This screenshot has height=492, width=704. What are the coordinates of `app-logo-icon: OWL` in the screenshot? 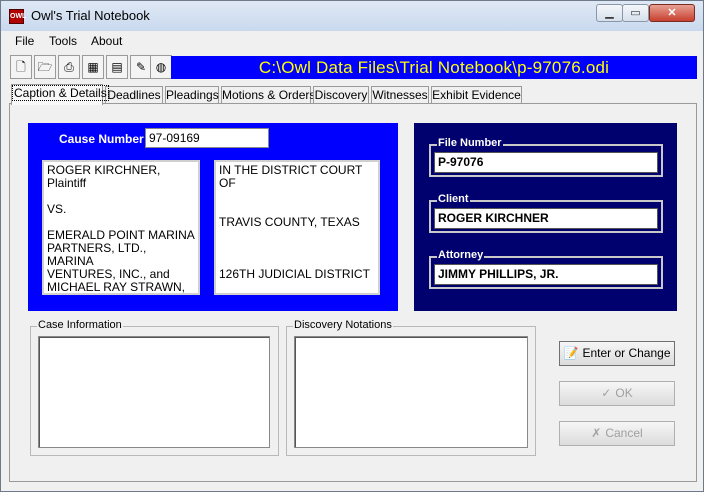 It's located at (17, 16).